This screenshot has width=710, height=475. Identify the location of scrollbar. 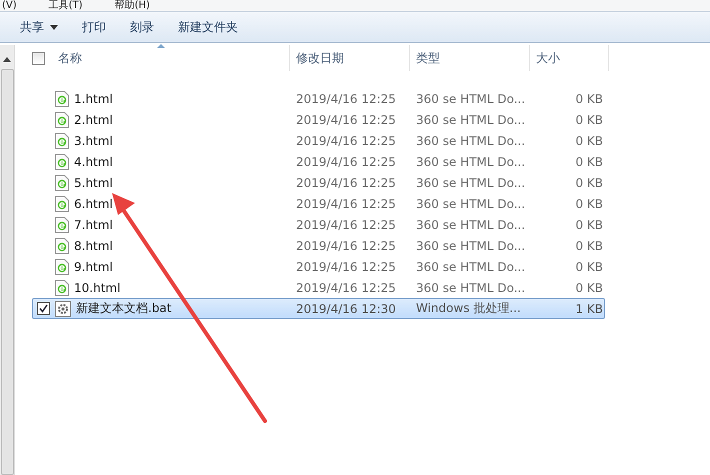
(7, 260).